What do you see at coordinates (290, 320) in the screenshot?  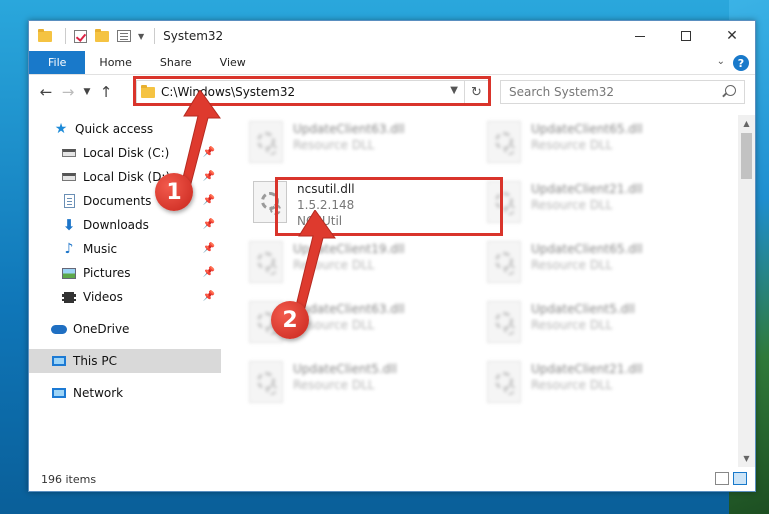 I see `step-marker-two: 2` at bounding box center [290, 320].